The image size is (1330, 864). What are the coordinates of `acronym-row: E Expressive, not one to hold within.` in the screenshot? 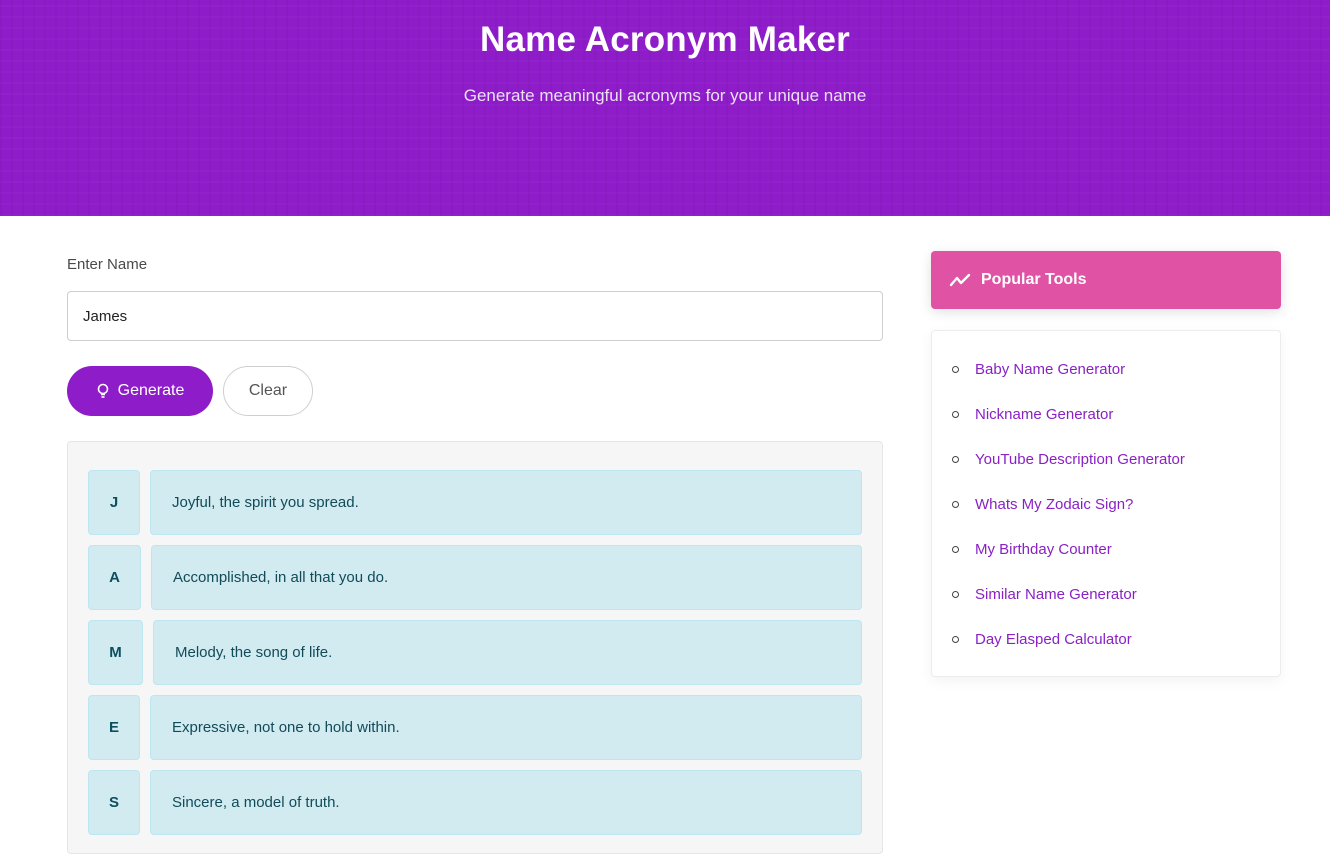 It's located at (475, 727).